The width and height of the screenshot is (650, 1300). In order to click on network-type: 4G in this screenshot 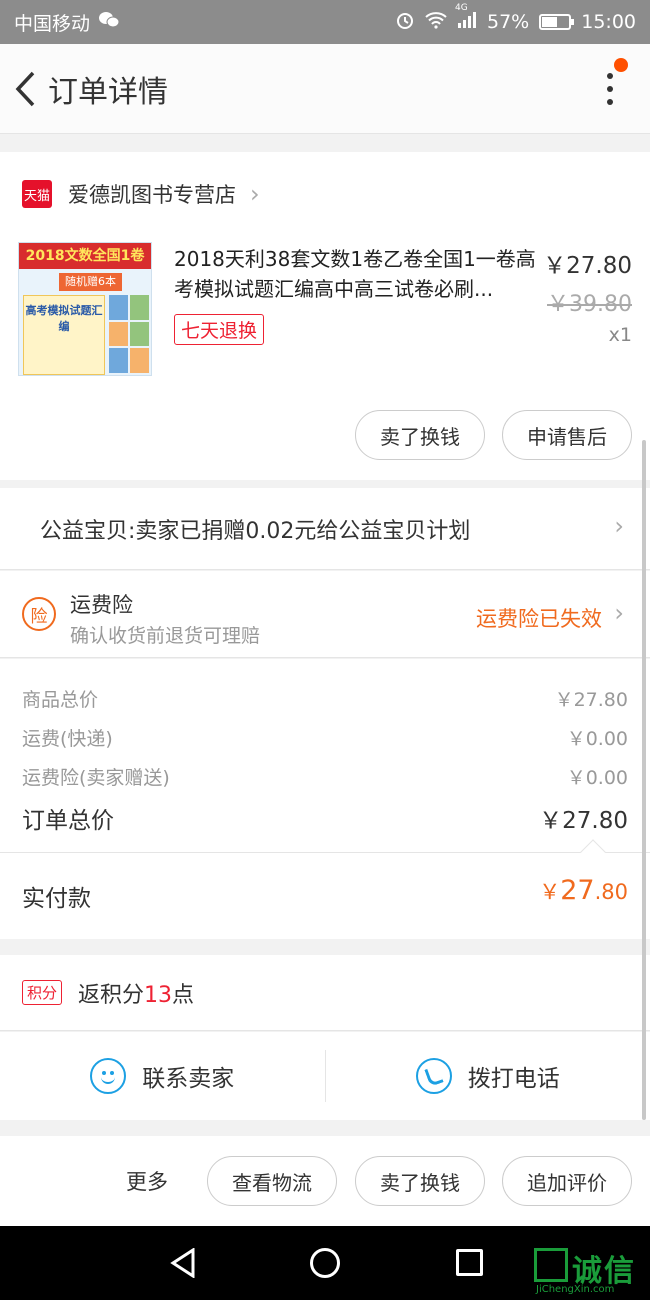, I will do `click(461, 7)`.